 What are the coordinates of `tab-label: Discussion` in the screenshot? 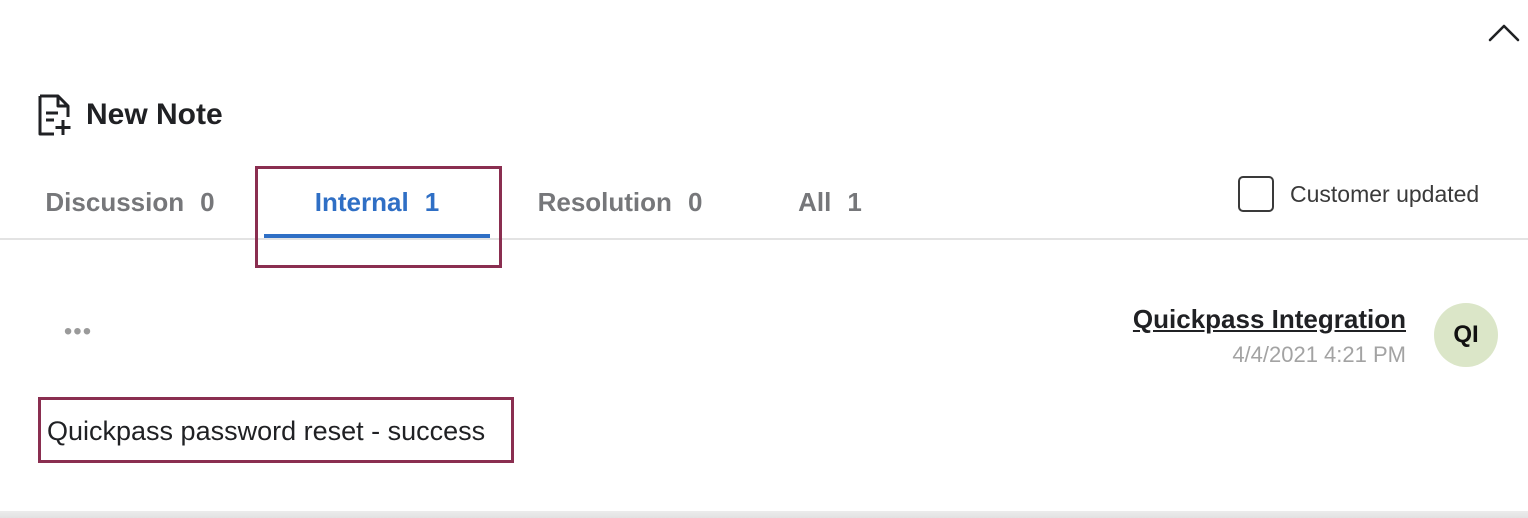 It's located at (115, 201).